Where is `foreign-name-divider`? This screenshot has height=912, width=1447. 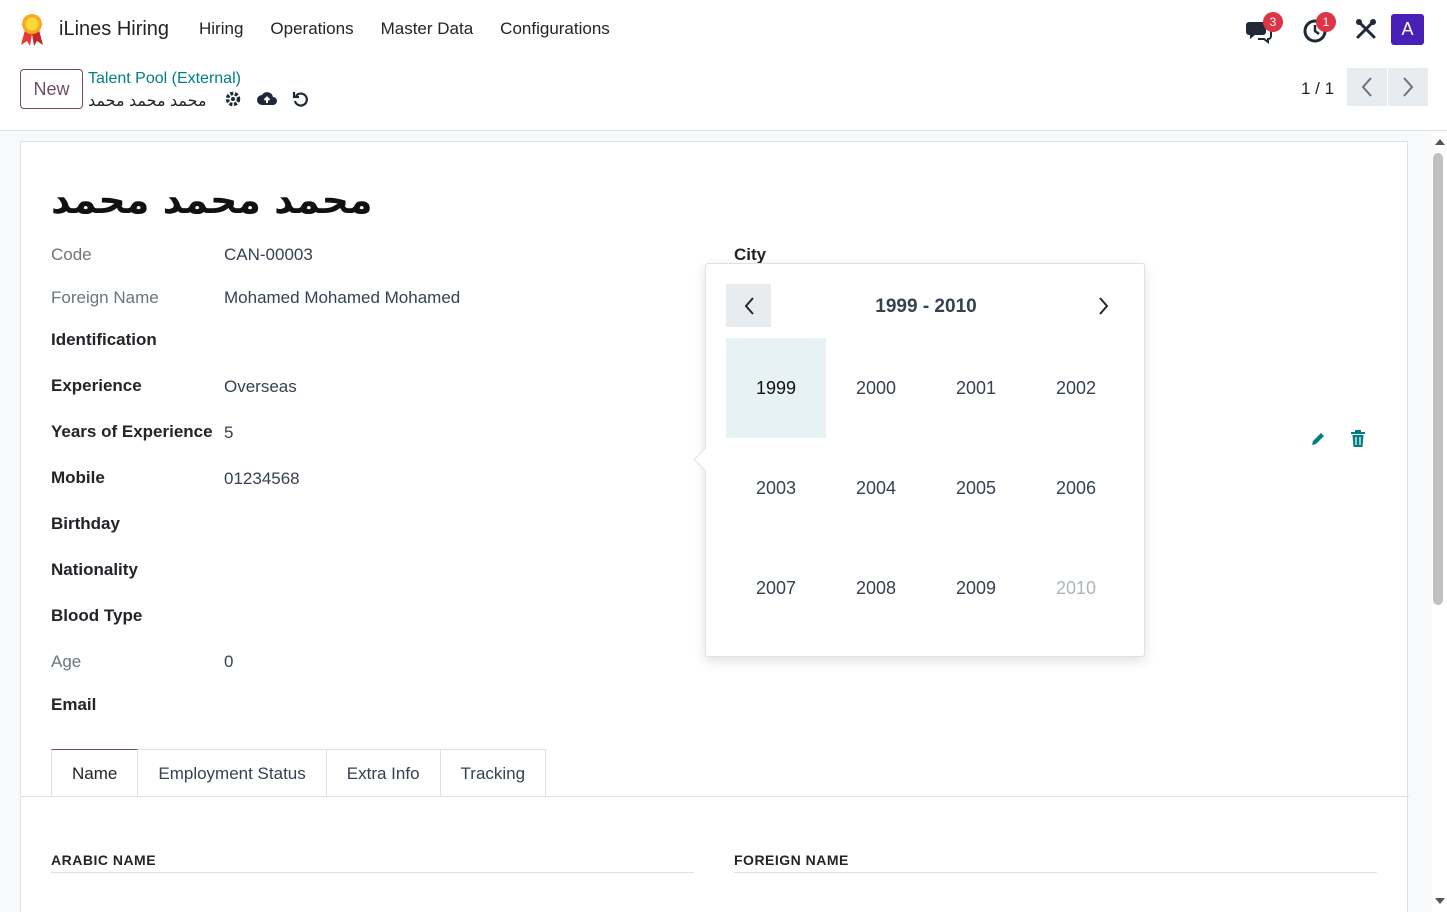 foreign-name-divider is located at coordinates (1055, 872).